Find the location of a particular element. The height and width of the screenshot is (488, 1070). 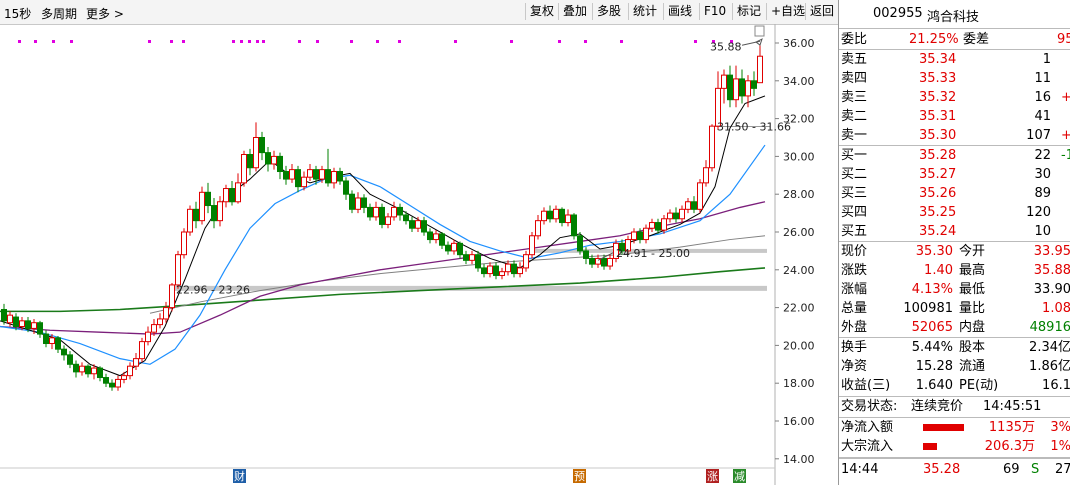

money-flow-row: 净流入额 1135万 3% is located at coordinates (954, 427).